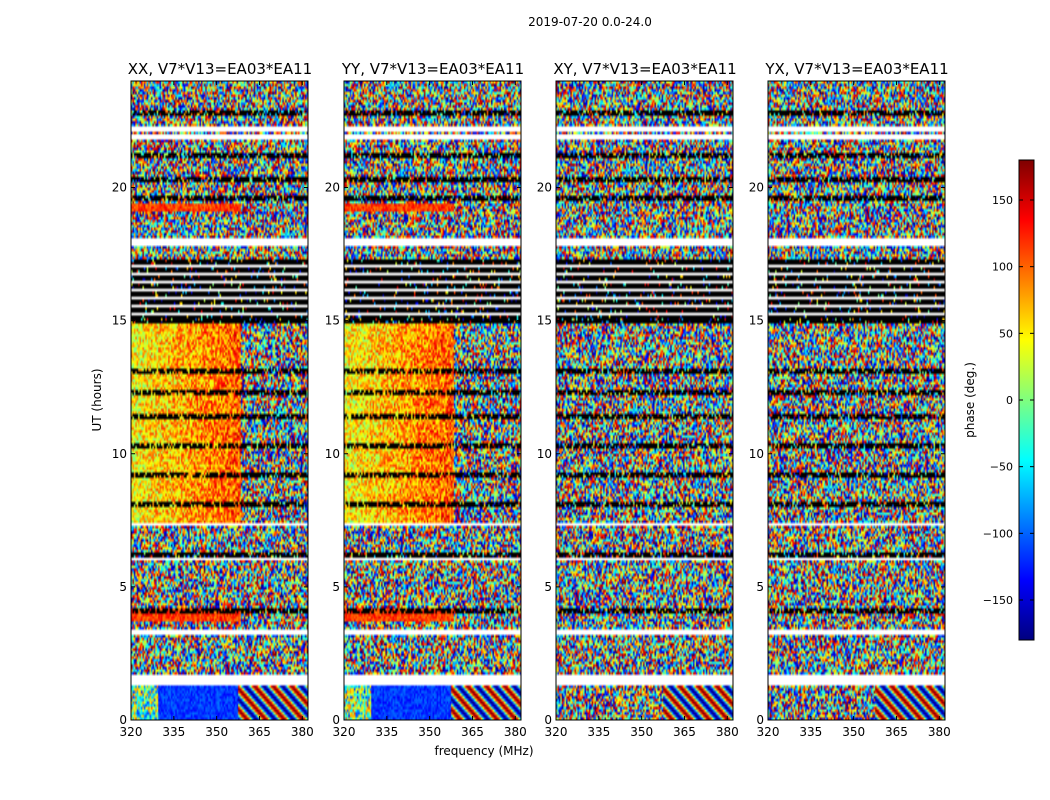  I want to click on colorbar-tick-label: 0, so click(1009, 400).